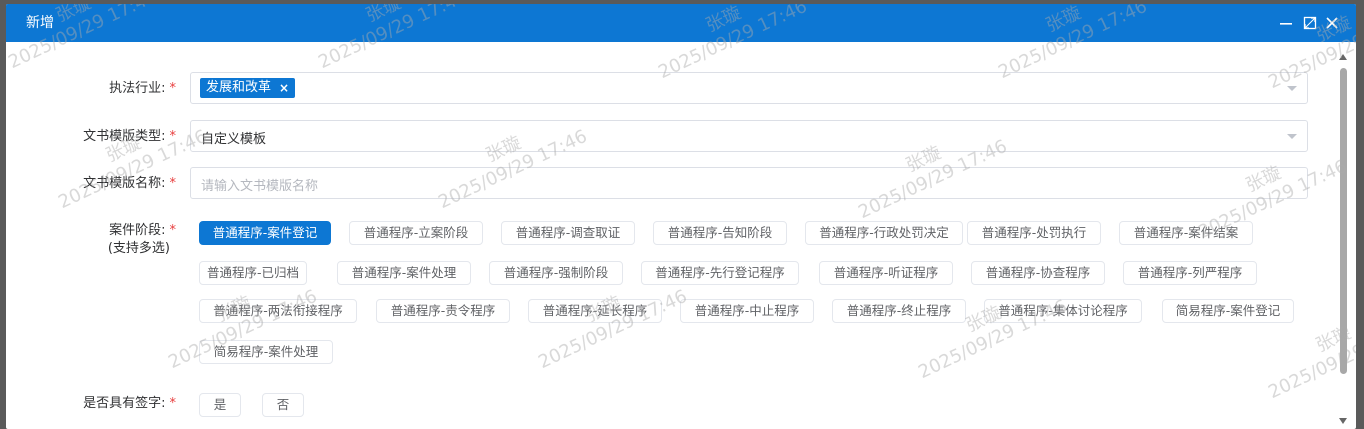 Image resolution: width=1364 pixels, height=429 pixels. I want to click on template-type-value: 自定义模板, so click(234, 139).